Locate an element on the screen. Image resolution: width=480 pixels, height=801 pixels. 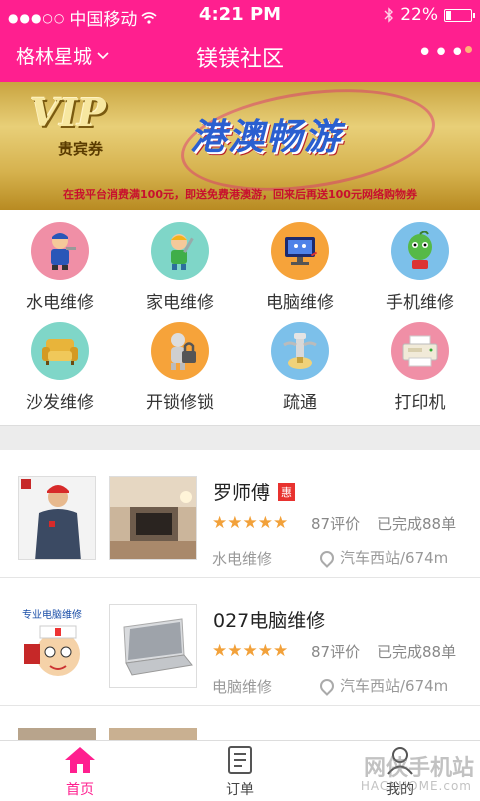
provider-name-row: 027电脑维修 is located at coordinates (269, 619).